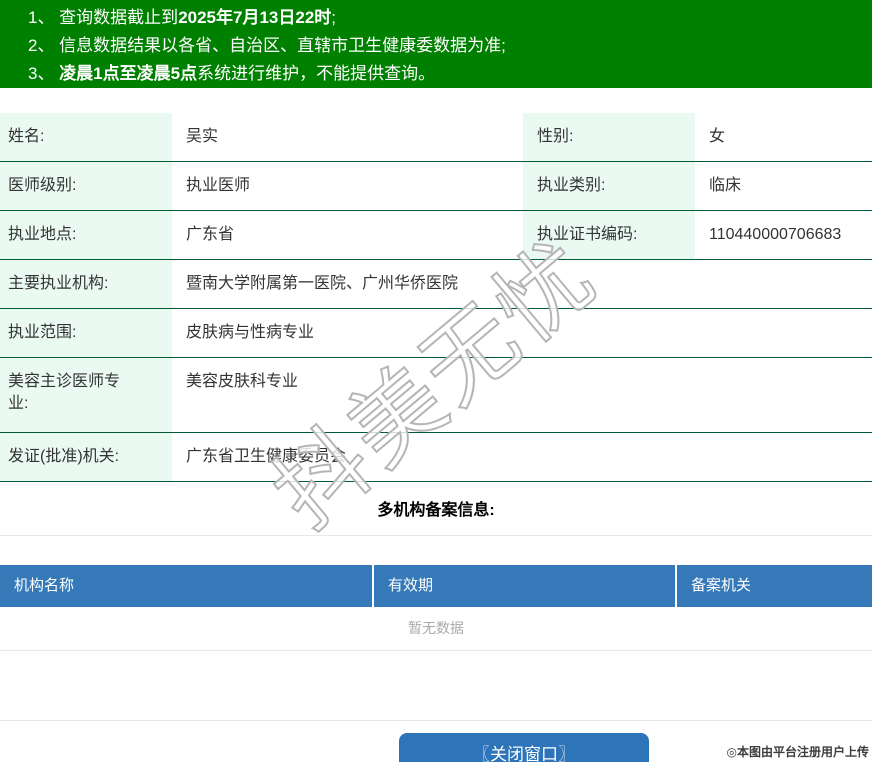  I want to click on field-label-main-institution: 主要执业机构:, so click(86, 284).